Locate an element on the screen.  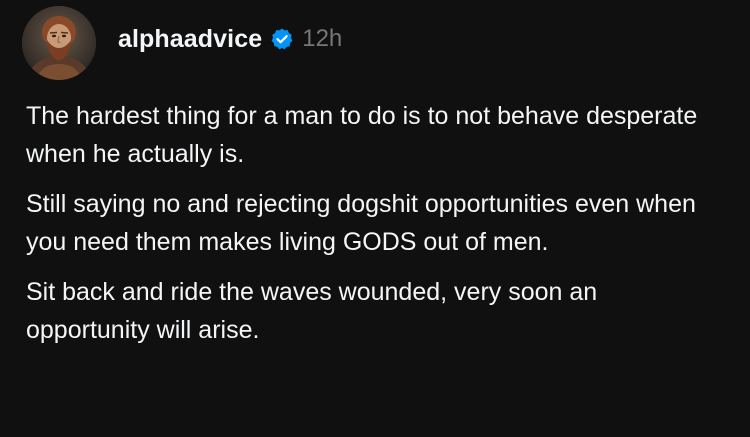
username-link: alphaadvice is located at coordinates (190, 39).